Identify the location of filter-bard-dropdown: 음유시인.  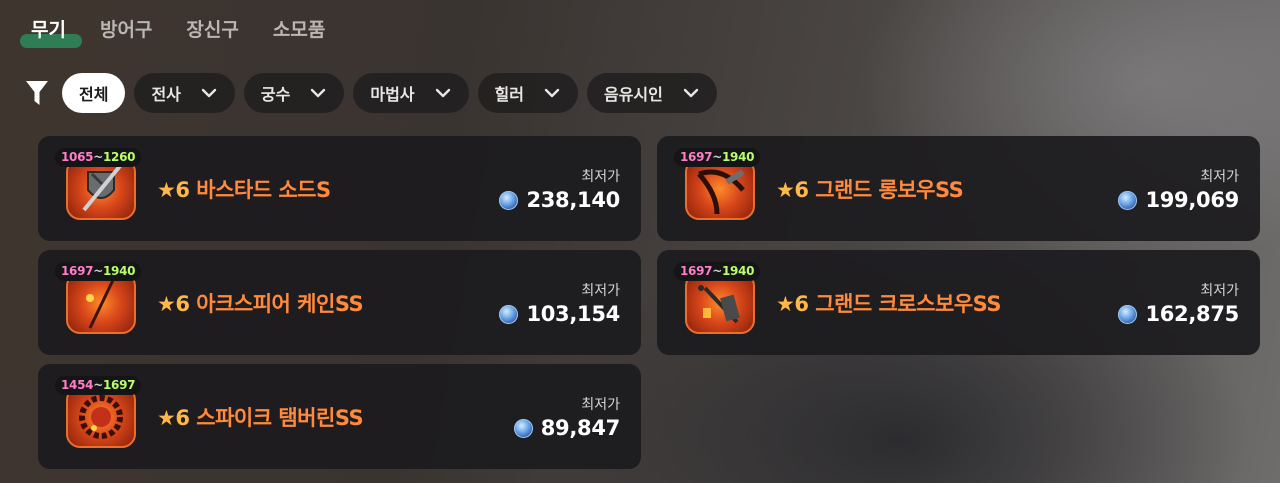
(651, 93).